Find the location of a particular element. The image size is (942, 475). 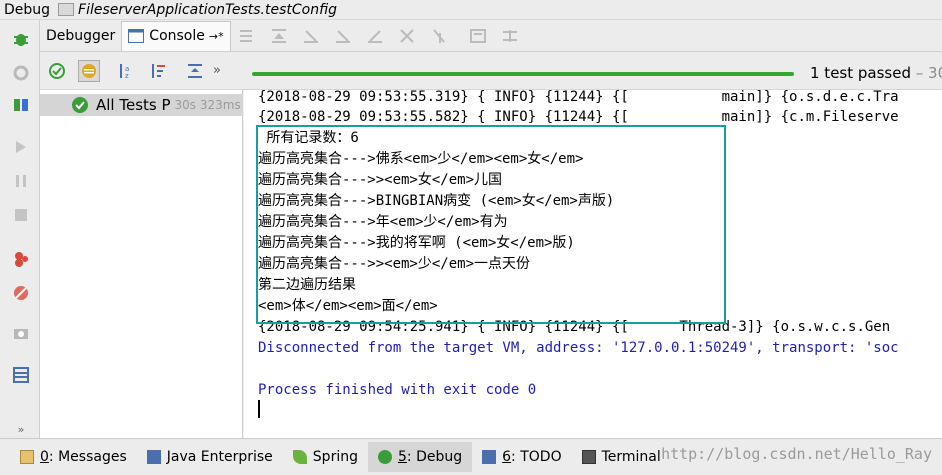

test-status-text: 1 test passed – 30 is located at coordinates (876, 73).